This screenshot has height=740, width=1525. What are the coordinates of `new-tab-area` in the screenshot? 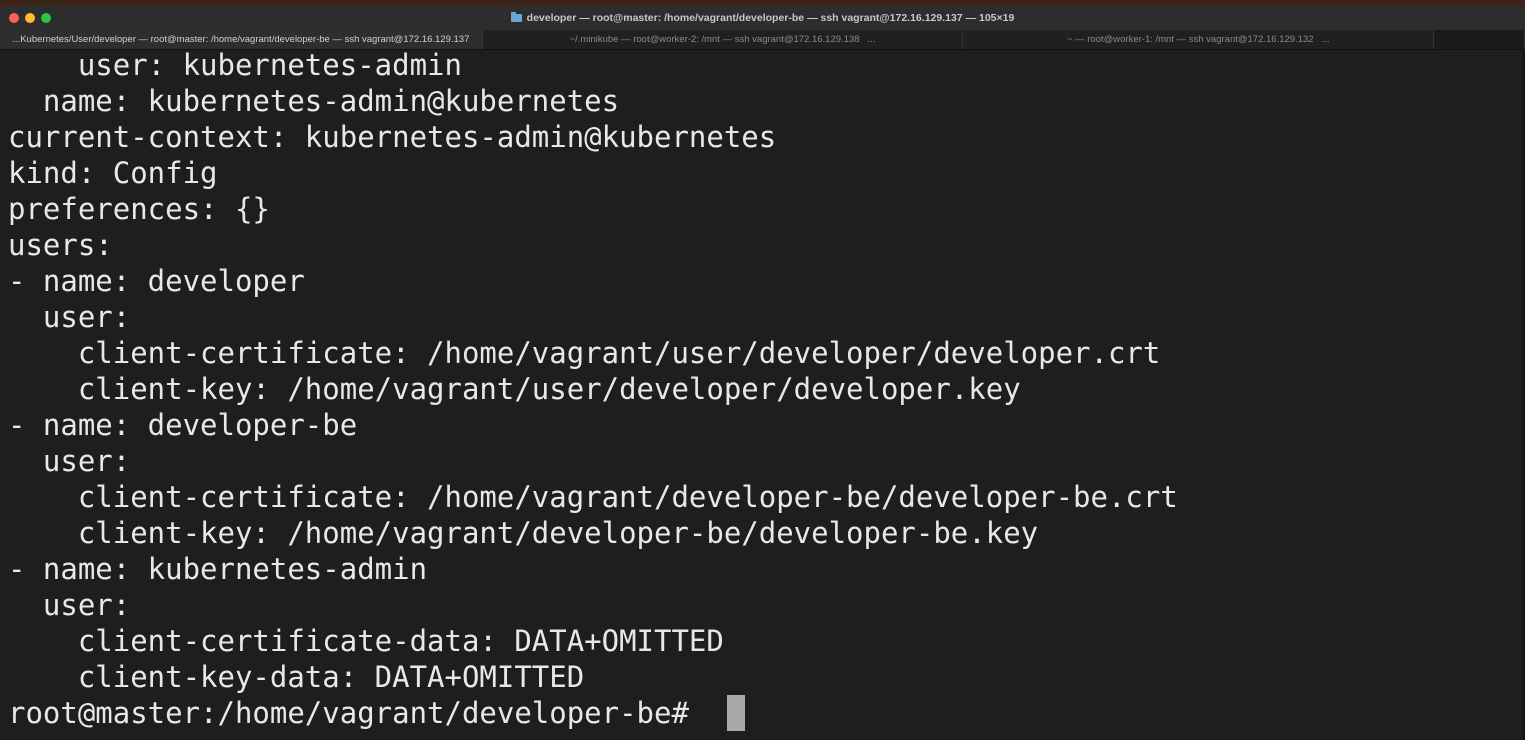 It's located at (1479, 39).